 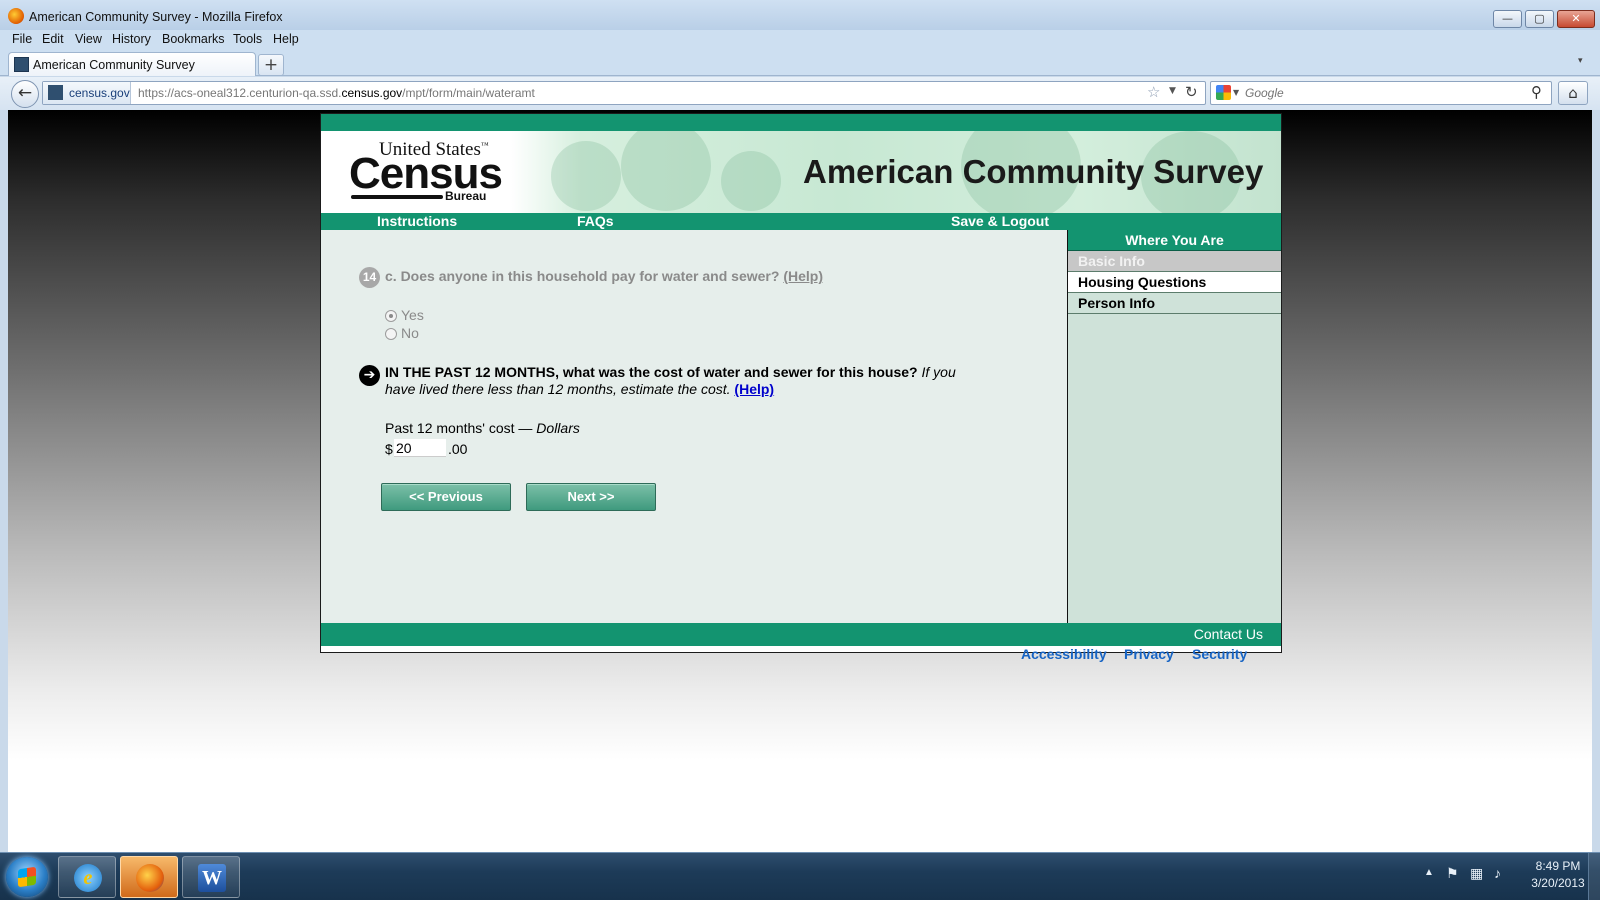 I want to click on water-cost-input, so click(x=420, y=448).